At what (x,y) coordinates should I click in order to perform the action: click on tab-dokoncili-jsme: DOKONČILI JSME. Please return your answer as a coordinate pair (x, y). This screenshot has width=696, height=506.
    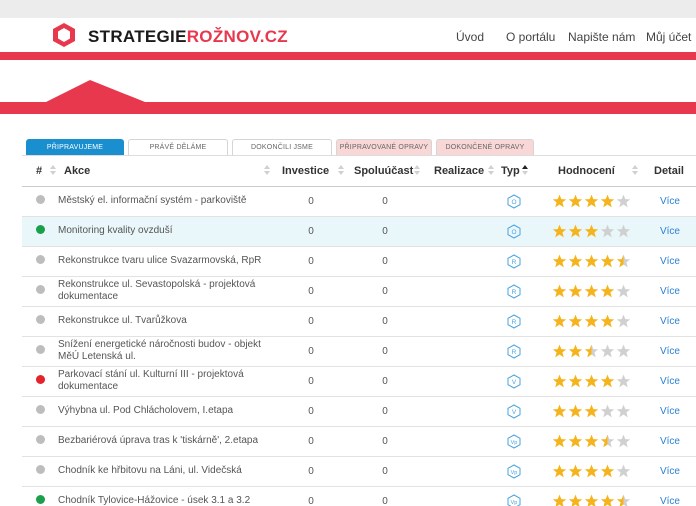
    Looking at the image, I should click on (282, 147).